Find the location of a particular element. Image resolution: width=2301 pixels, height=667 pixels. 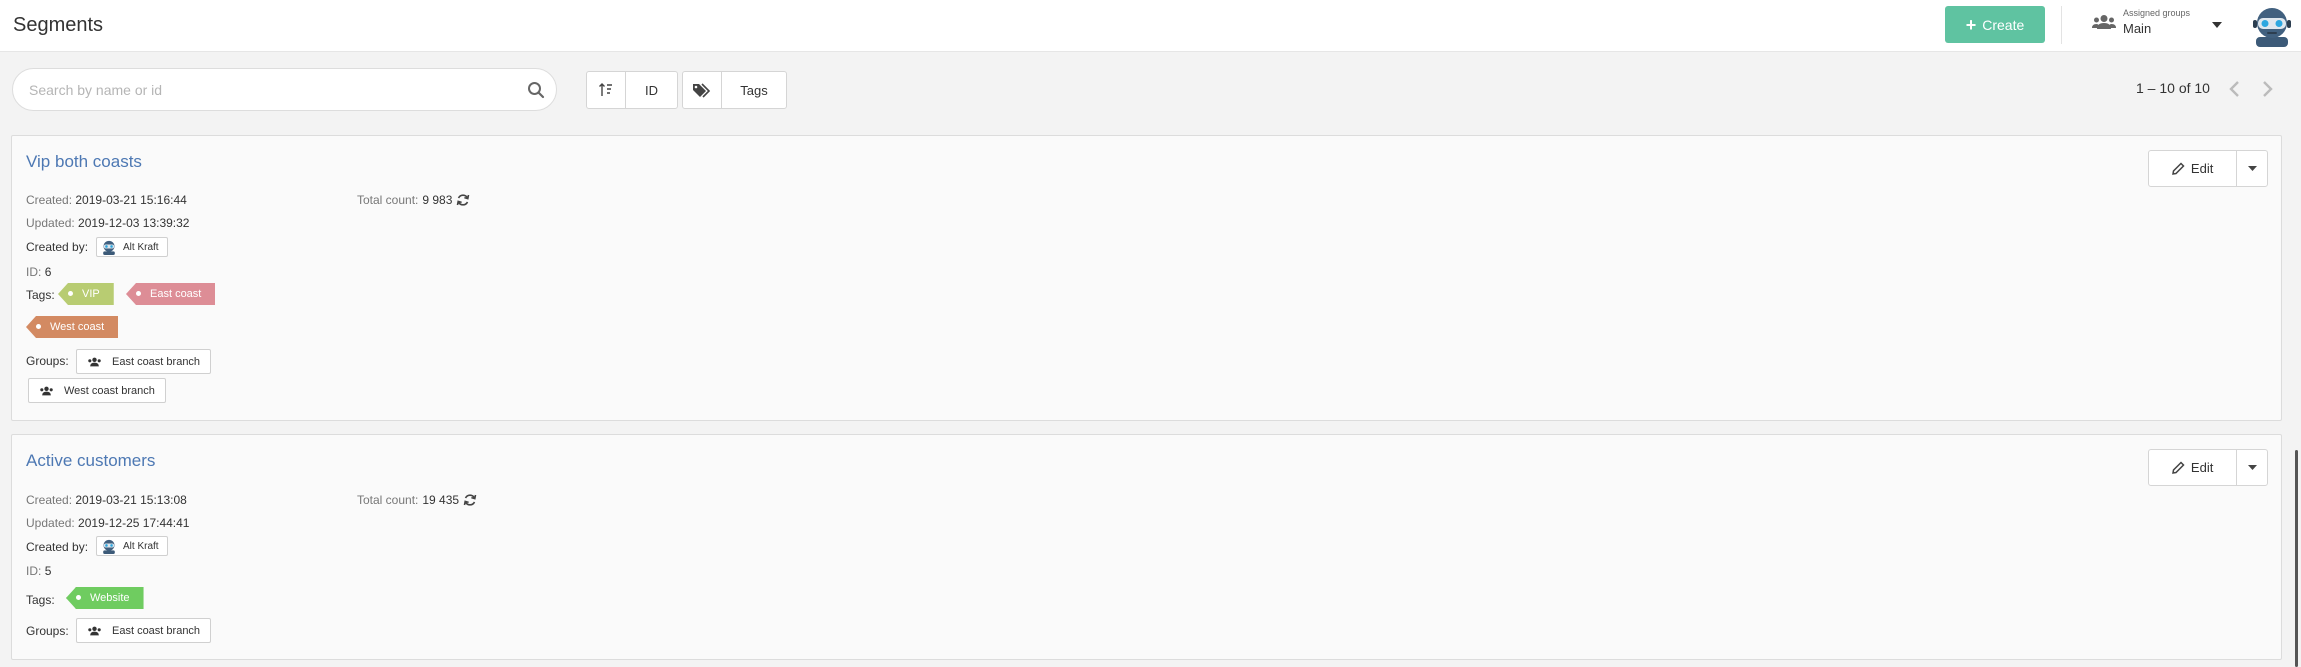

total-count-value: 9 983 is located at coordinates (437, 200).